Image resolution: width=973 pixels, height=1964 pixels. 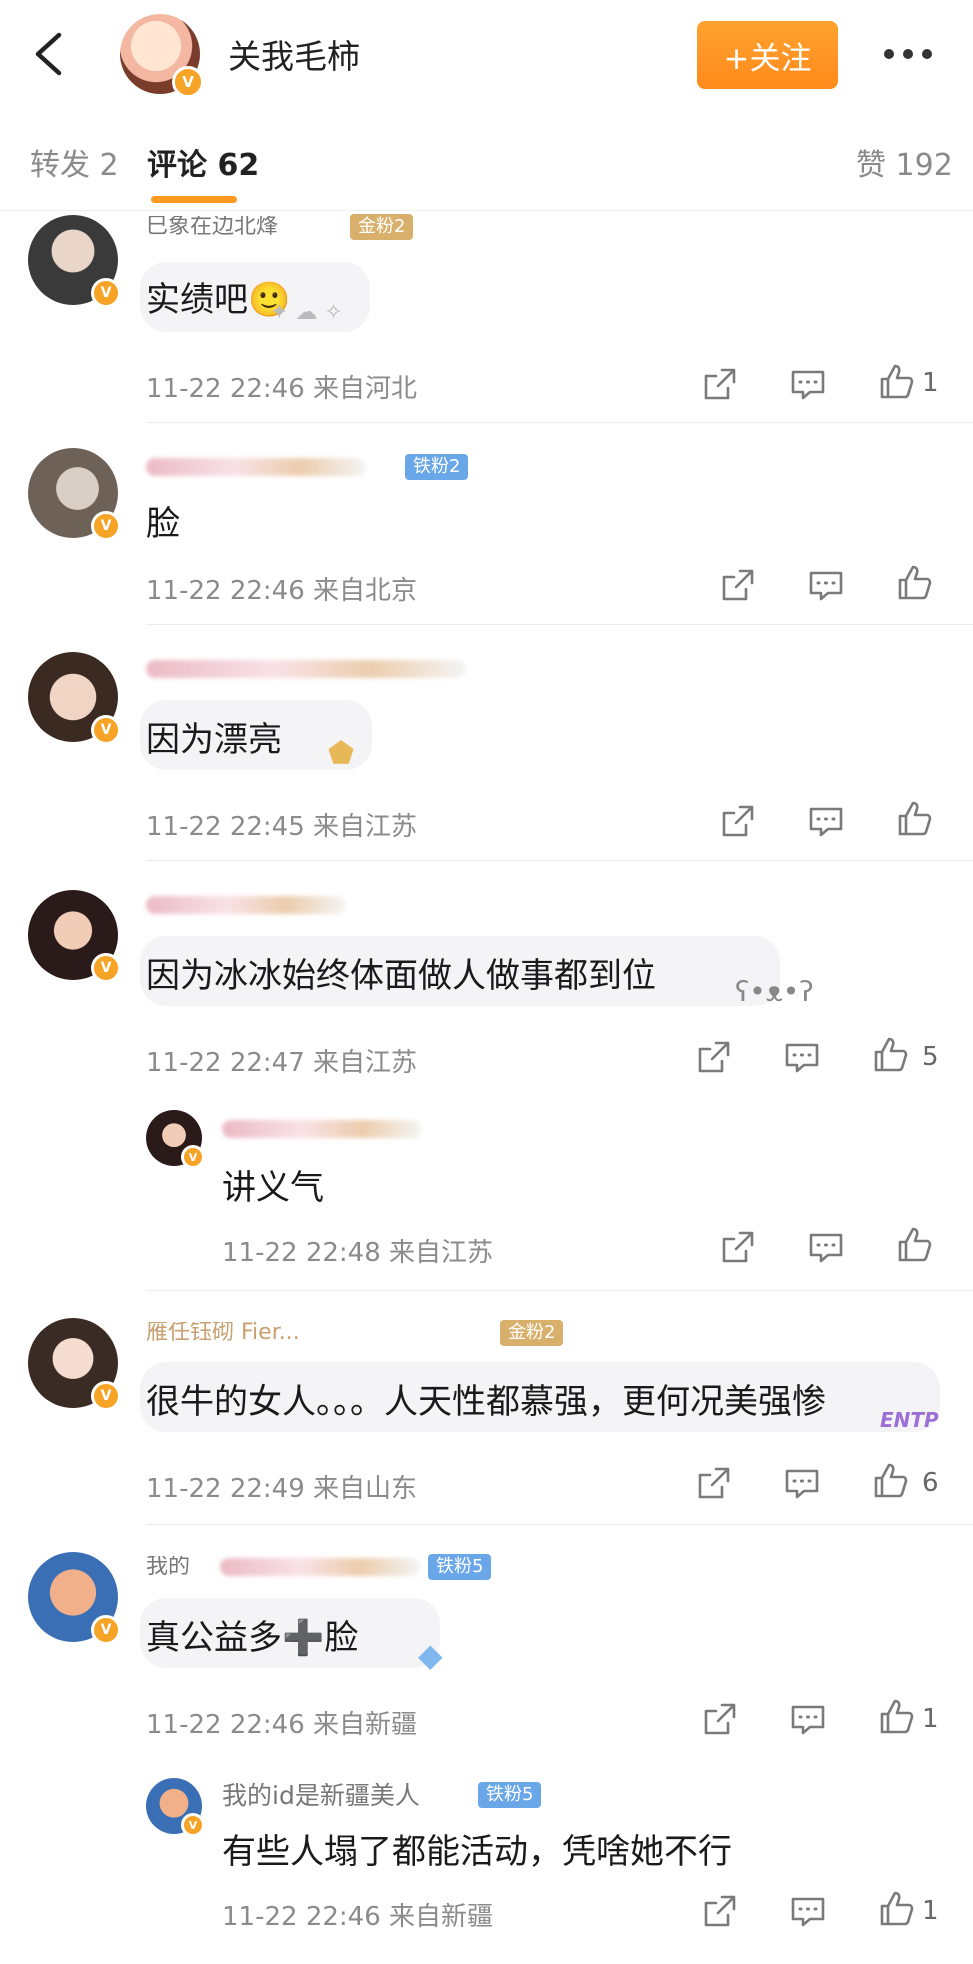 What do you see at coordinates (486, 158) in the screenshot?
I see `post-tabs: 转发 2 评论 62 赞 192` at bounding box center [486, 158].